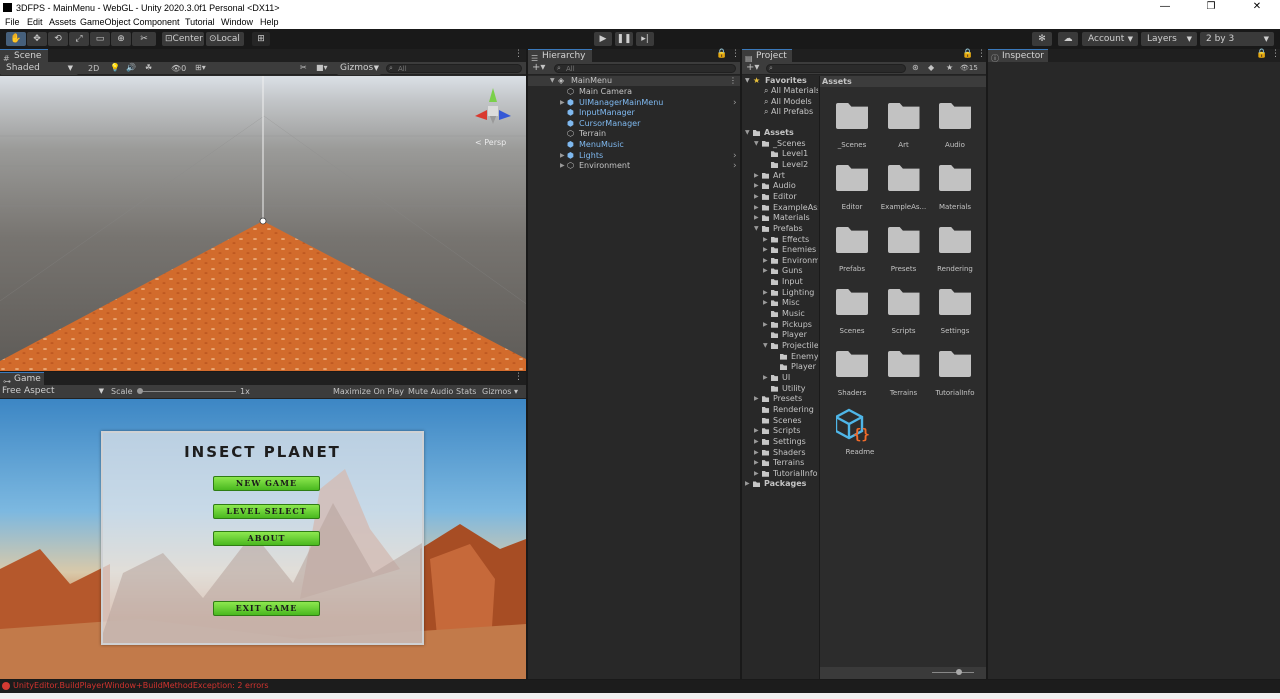 Image resolution: width=1280 pixels, height=699 pixels. What do you see at coordinates (430, 391) in the screenshot?
I see `mute-audio-toggle: Mute Audio` at bounding box center [430, 391].